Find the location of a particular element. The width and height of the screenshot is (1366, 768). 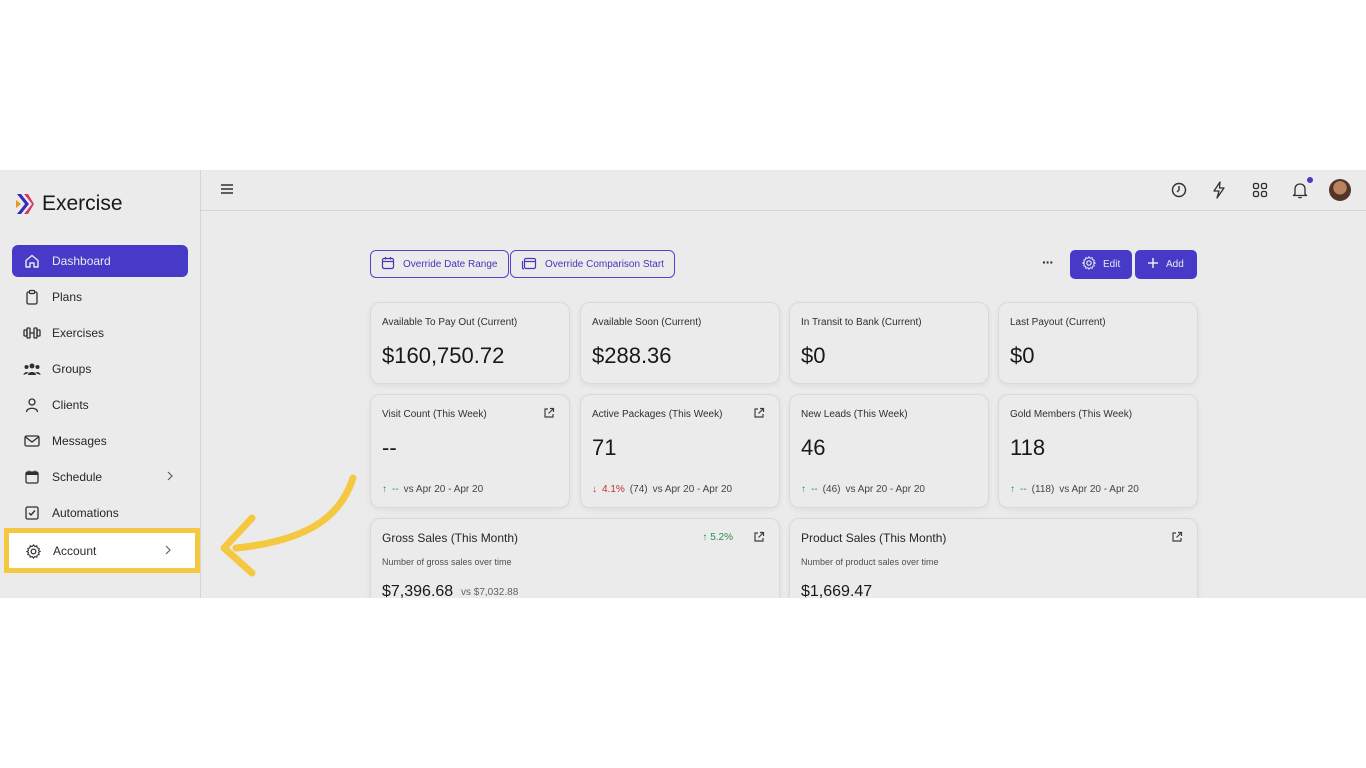

trend-row: ↑ 5.2% is located at coordinates (717, 537).